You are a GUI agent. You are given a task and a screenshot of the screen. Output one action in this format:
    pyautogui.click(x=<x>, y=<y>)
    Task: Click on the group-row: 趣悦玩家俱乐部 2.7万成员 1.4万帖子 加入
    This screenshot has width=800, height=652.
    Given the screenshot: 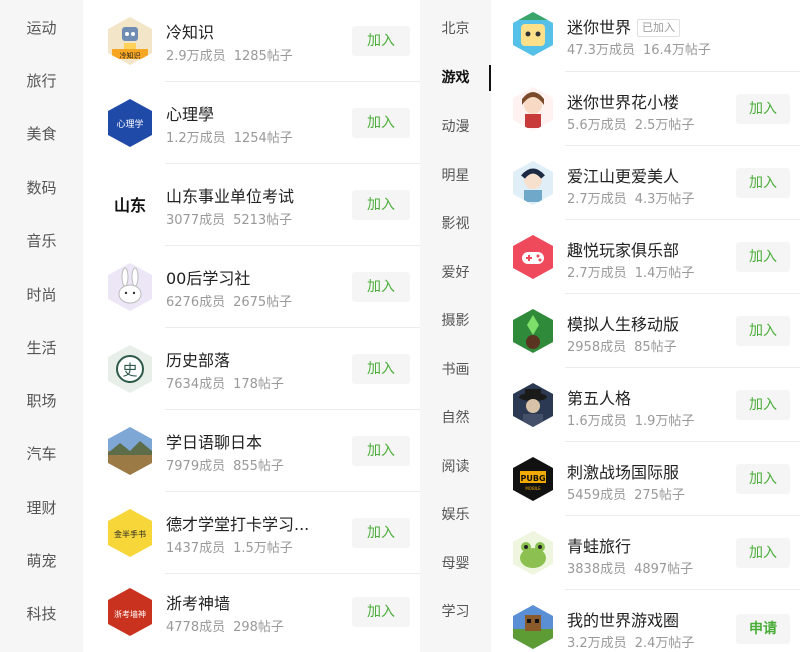 What is the action you would take?
    pyautogui.click(x=645, y=257)
    